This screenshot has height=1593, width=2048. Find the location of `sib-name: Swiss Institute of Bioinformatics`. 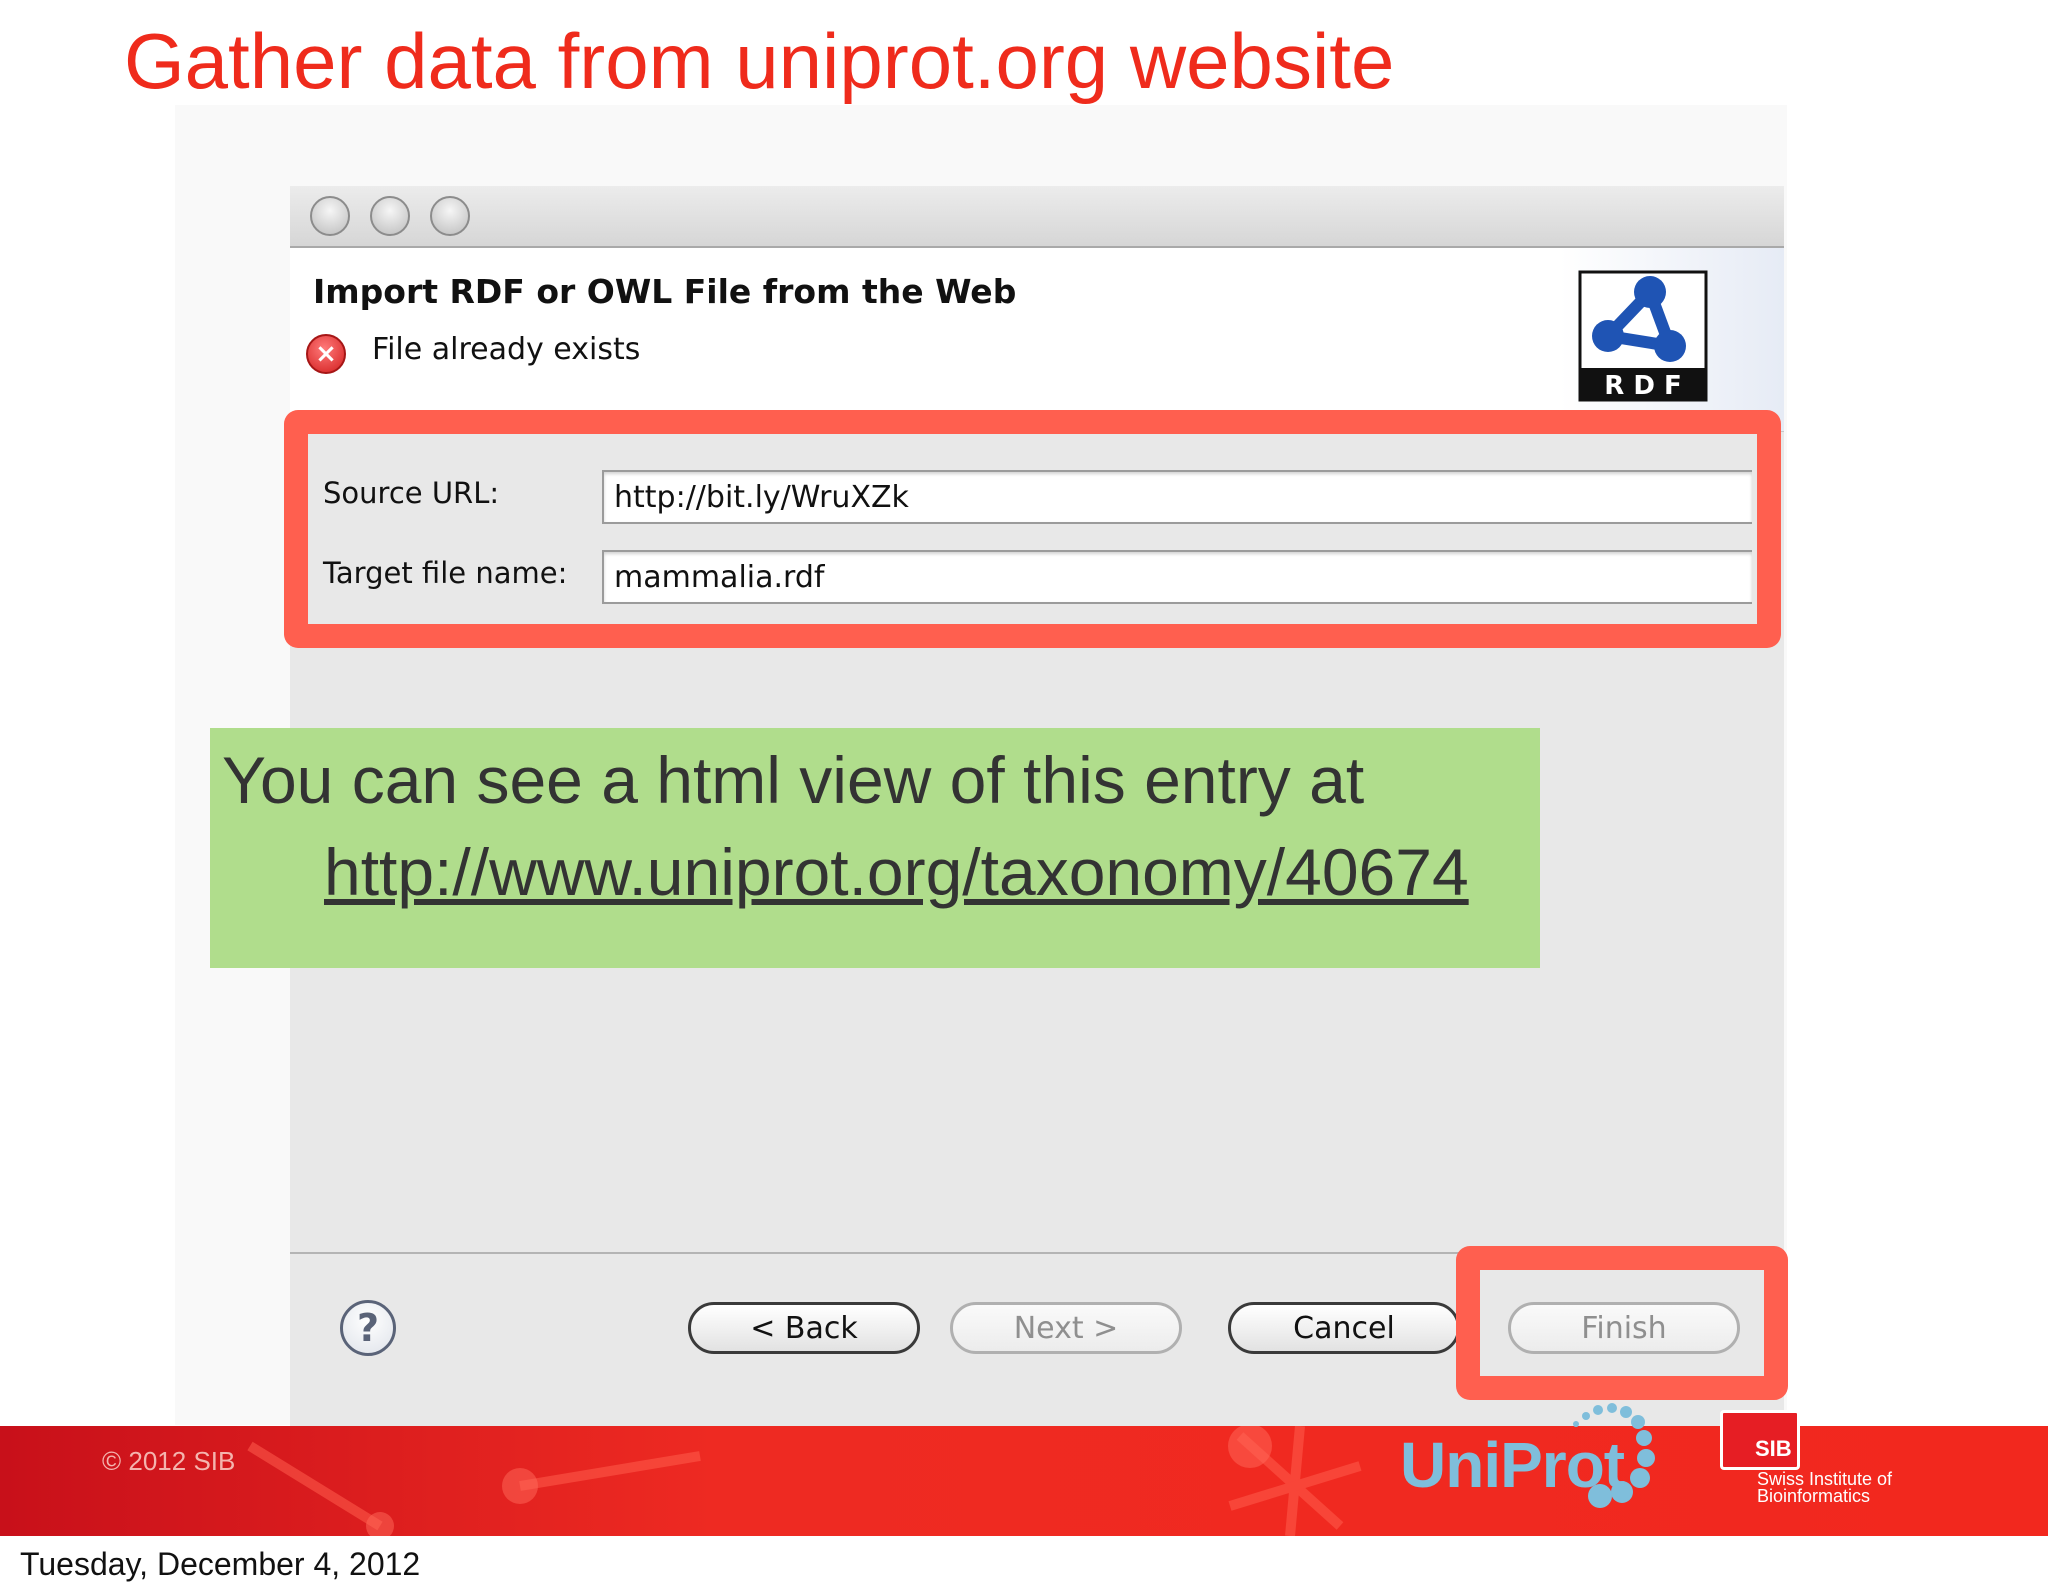

sib-name: Swiss Institute of Bioinformatics is located at coordinates (1824, 1488).